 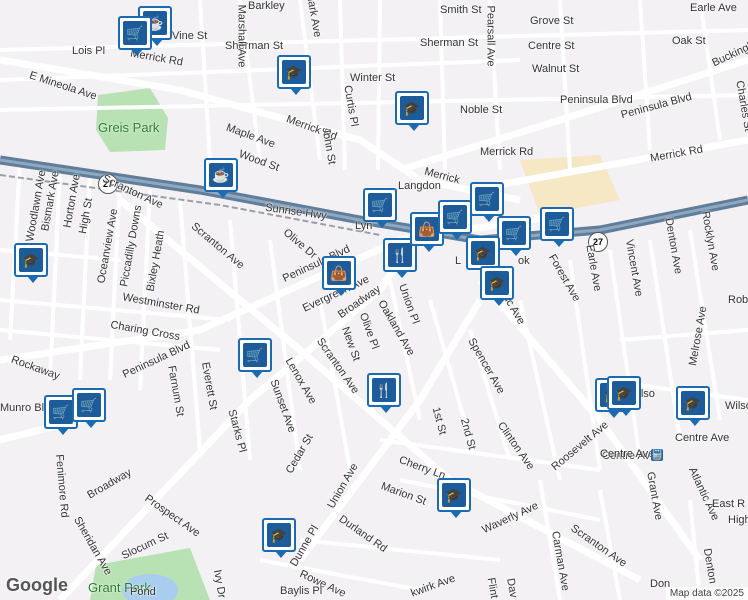 What do you see at coordinates (738, 520) in the screenshot?
I see `street-label: High` at bounding box center [738, 520].